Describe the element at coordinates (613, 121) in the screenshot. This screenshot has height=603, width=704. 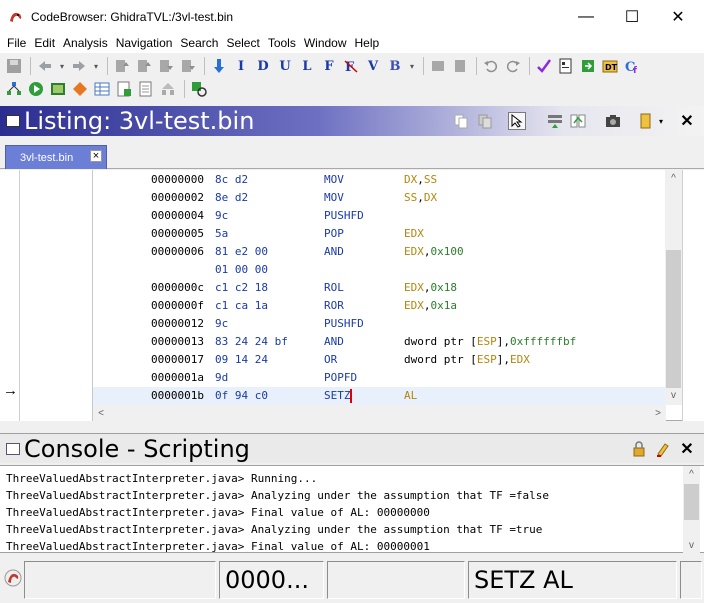
I see `snapshot-icon` at that location.